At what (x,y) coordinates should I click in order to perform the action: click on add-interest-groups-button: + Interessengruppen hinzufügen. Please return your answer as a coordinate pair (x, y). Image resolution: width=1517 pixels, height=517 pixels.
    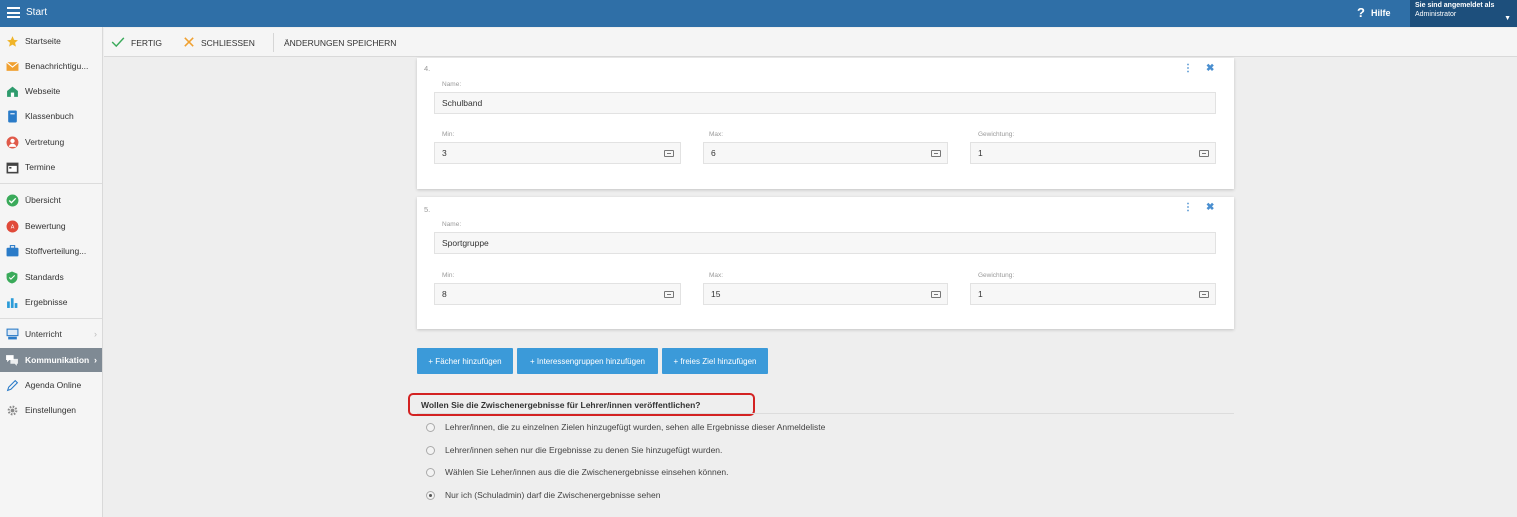
    Looking at the image, I should click on (587, 361).